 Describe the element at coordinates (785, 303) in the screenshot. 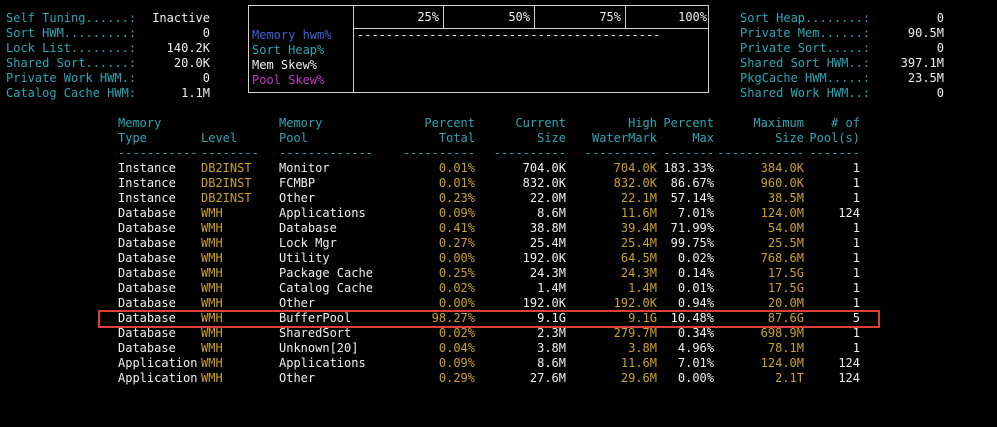

I see `table-cell: 20.0M` at that location.